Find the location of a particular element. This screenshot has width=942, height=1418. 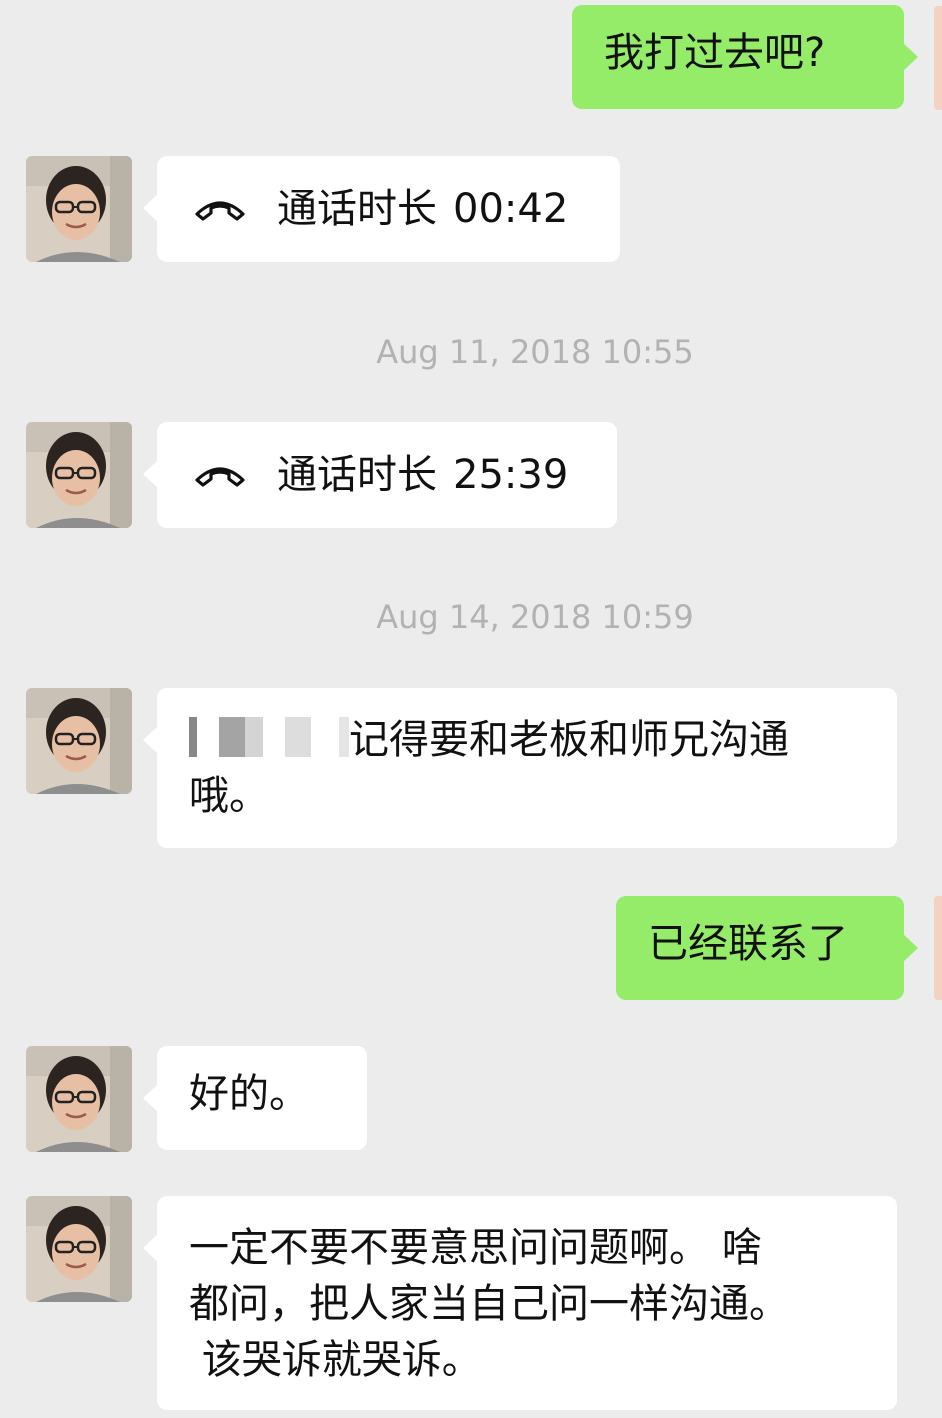

message-outgoing: 我打过去吧? is located at coordinates (745, 57).